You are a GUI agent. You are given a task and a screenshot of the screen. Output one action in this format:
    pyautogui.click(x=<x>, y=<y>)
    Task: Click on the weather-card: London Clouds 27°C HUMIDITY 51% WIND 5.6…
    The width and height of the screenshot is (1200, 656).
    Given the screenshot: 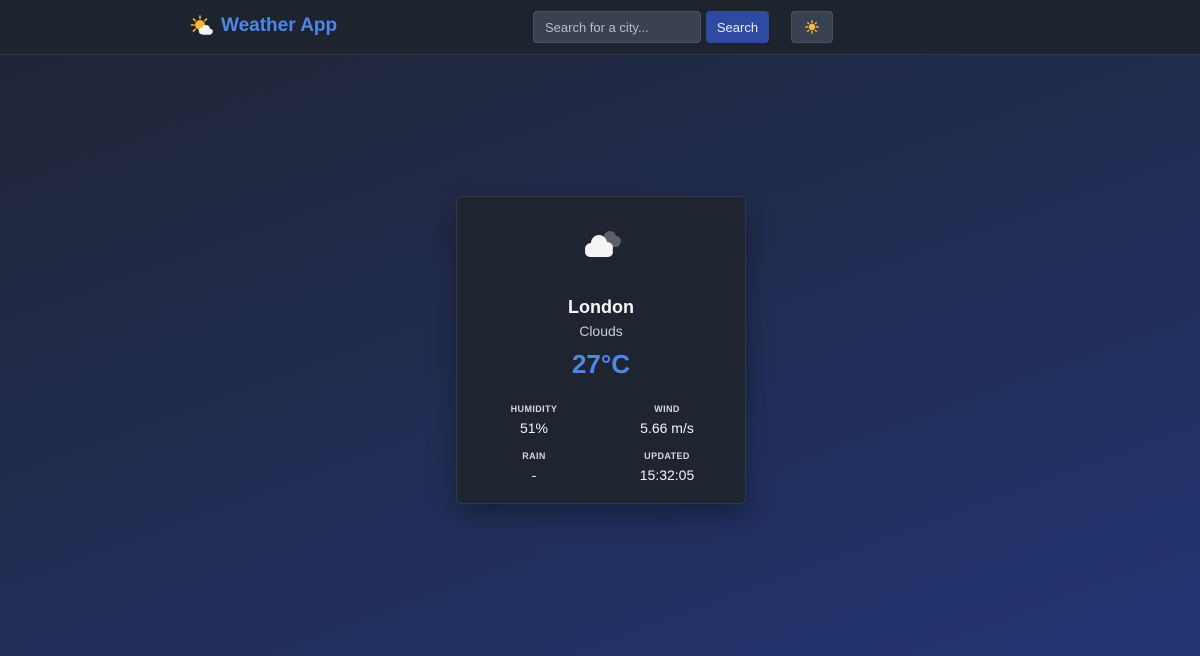 What is the action you would take?
    pyautogui.click(x=601, y=350)
    